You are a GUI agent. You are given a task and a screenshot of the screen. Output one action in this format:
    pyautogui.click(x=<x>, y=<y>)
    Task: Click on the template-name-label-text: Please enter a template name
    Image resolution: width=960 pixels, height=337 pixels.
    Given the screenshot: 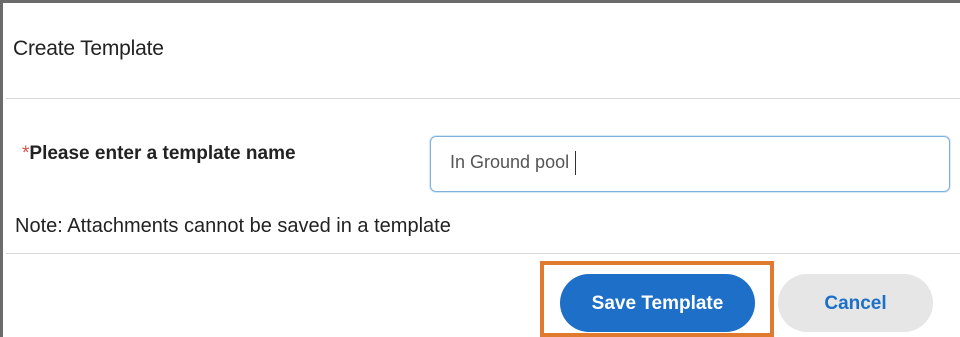 What is the action you would take?
    pyautogui.click(x=162, y=153)
    